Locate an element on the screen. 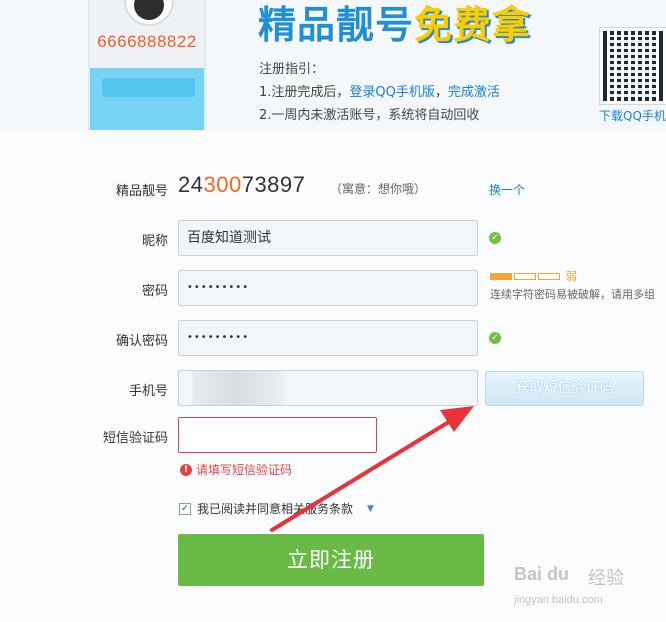 The height and width of the screenshot is (622, 666). sms-code-error-text: 请填写短信验证码 is located at coordinates (244, 470).